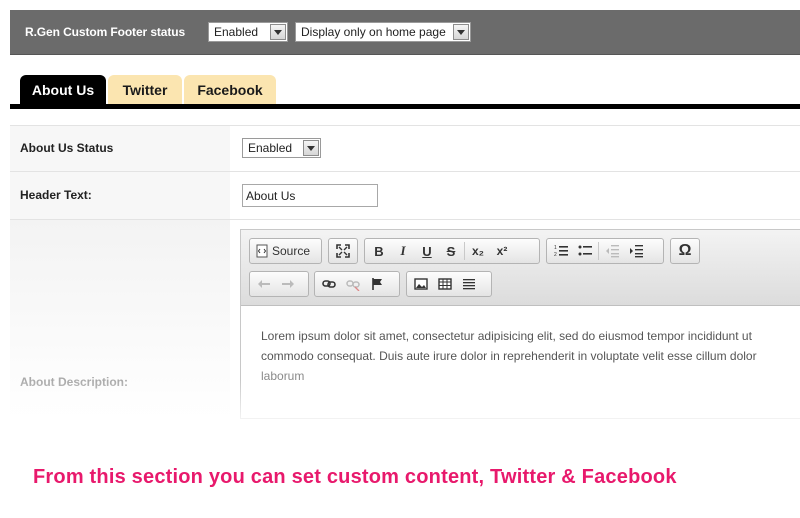 This screenshot has height=518, width=800. What do you see at coordinates (145, 90) in the screenshot?
I see `tab-twitter: Twitter` at bounding box center [145, 90].